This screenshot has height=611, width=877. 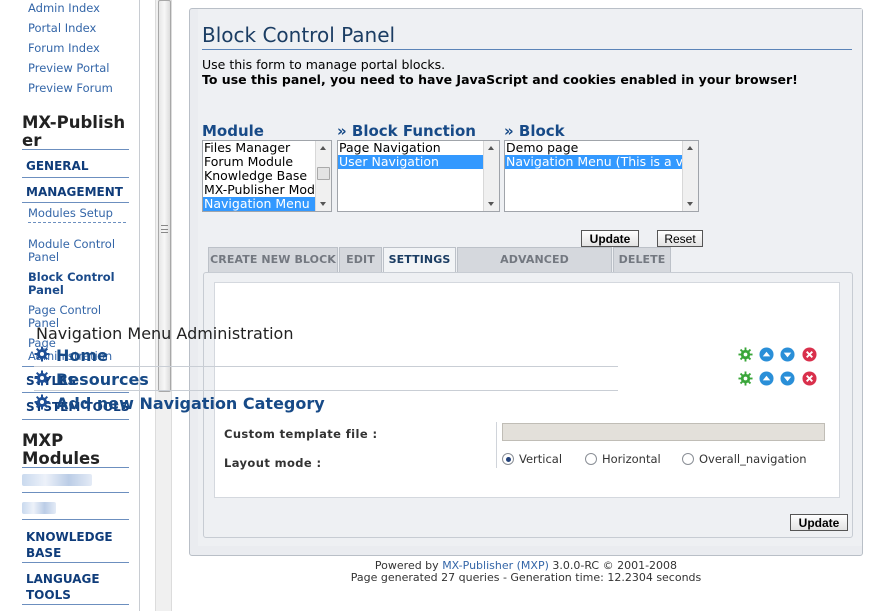 What do you see at coordinates (642, 259) in the screenshot?
I see `tab-delete: DELETE` at bounding box center [642, 259].